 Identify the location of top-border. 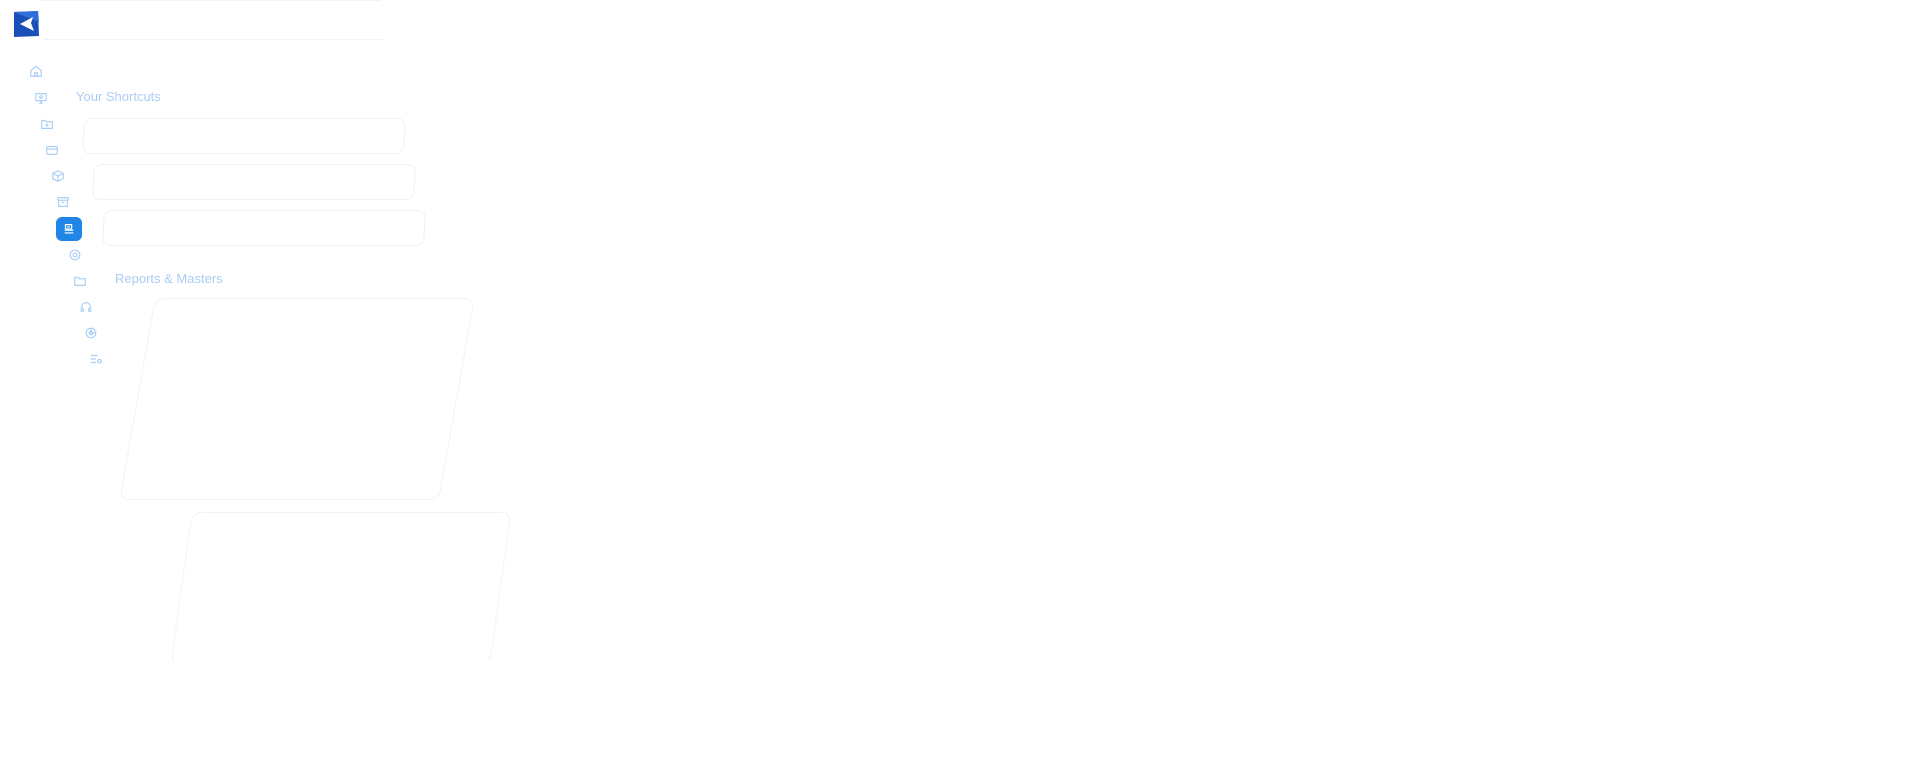
(210, 0).